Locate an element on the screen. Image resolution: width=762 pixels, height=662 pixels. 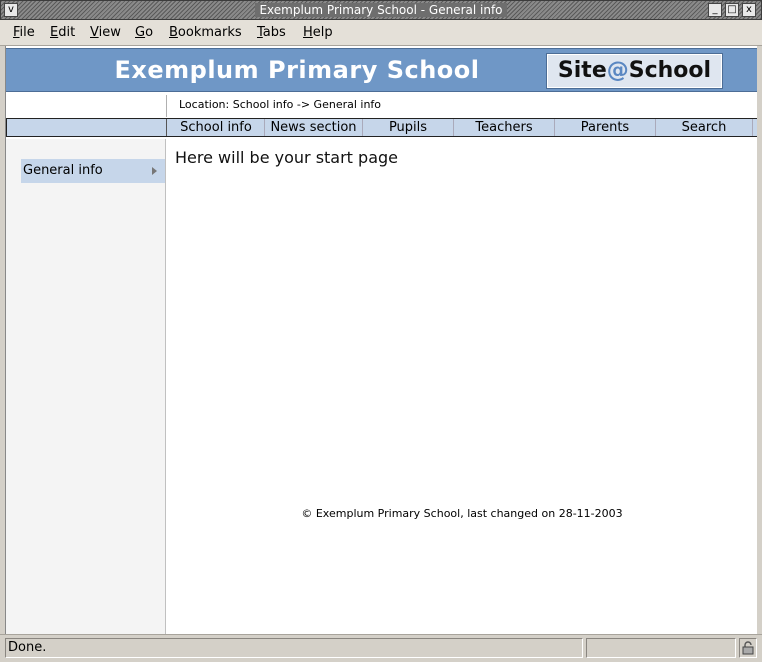
nav-spacer is located at coordinates (87, 127).